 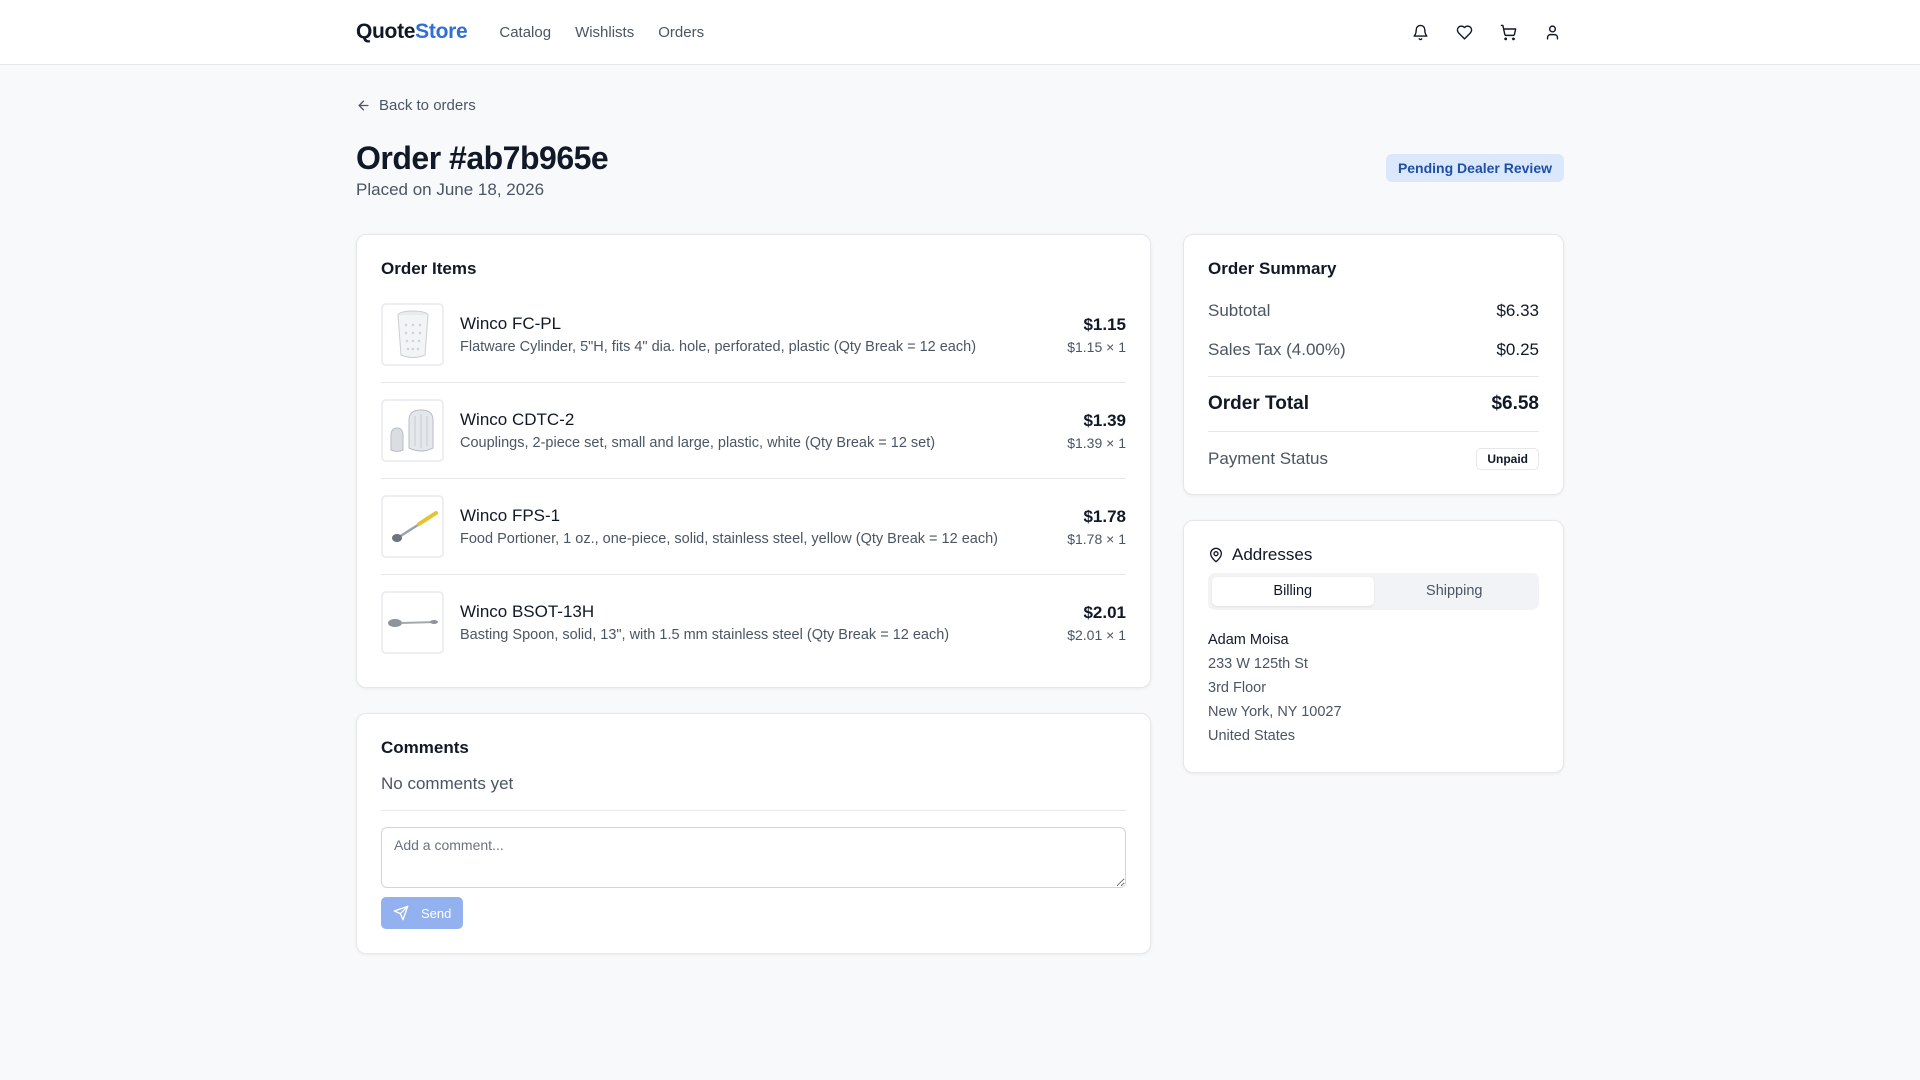 I want to click on brand-logo: QuoteStore, so click(x=412, y=32).